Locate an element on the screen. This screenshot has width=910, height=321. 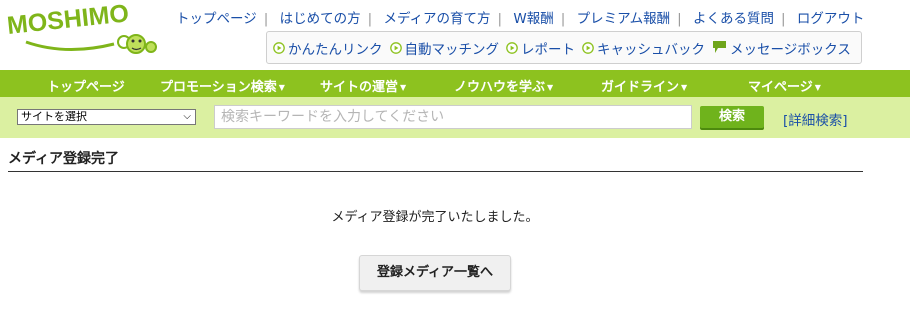
search-button: 検索 is located at coordinates (732, 117).